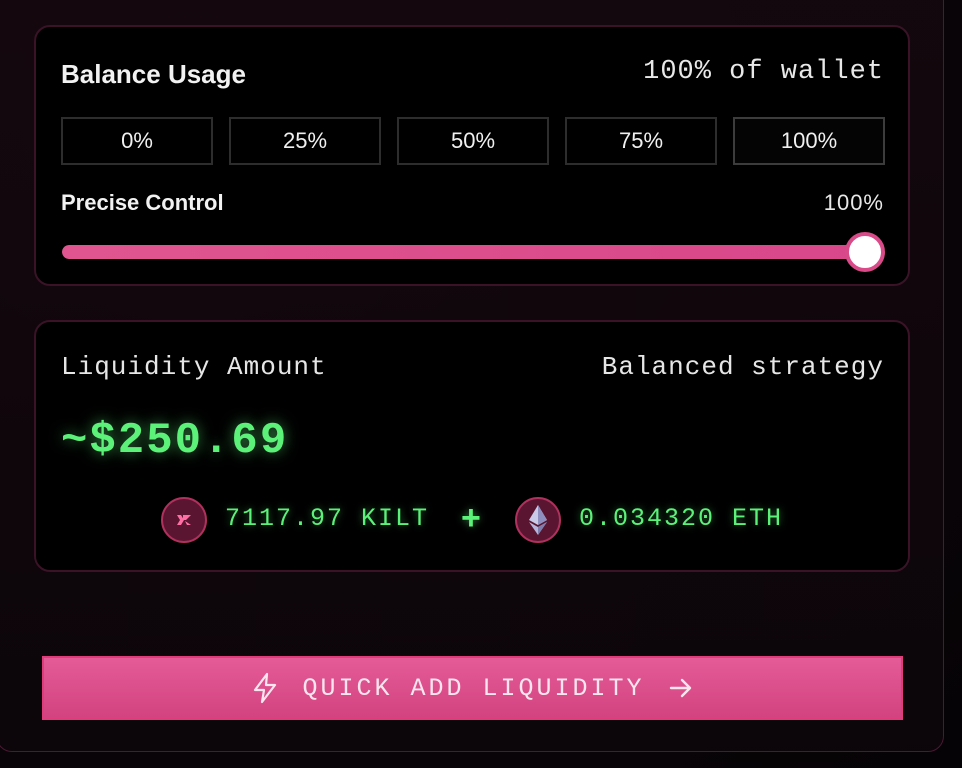 The height and width of the screenshot is (768, 962). Describe the element at coordinates (538, 520) in the screenshot. I see `eth-icon` at that location.